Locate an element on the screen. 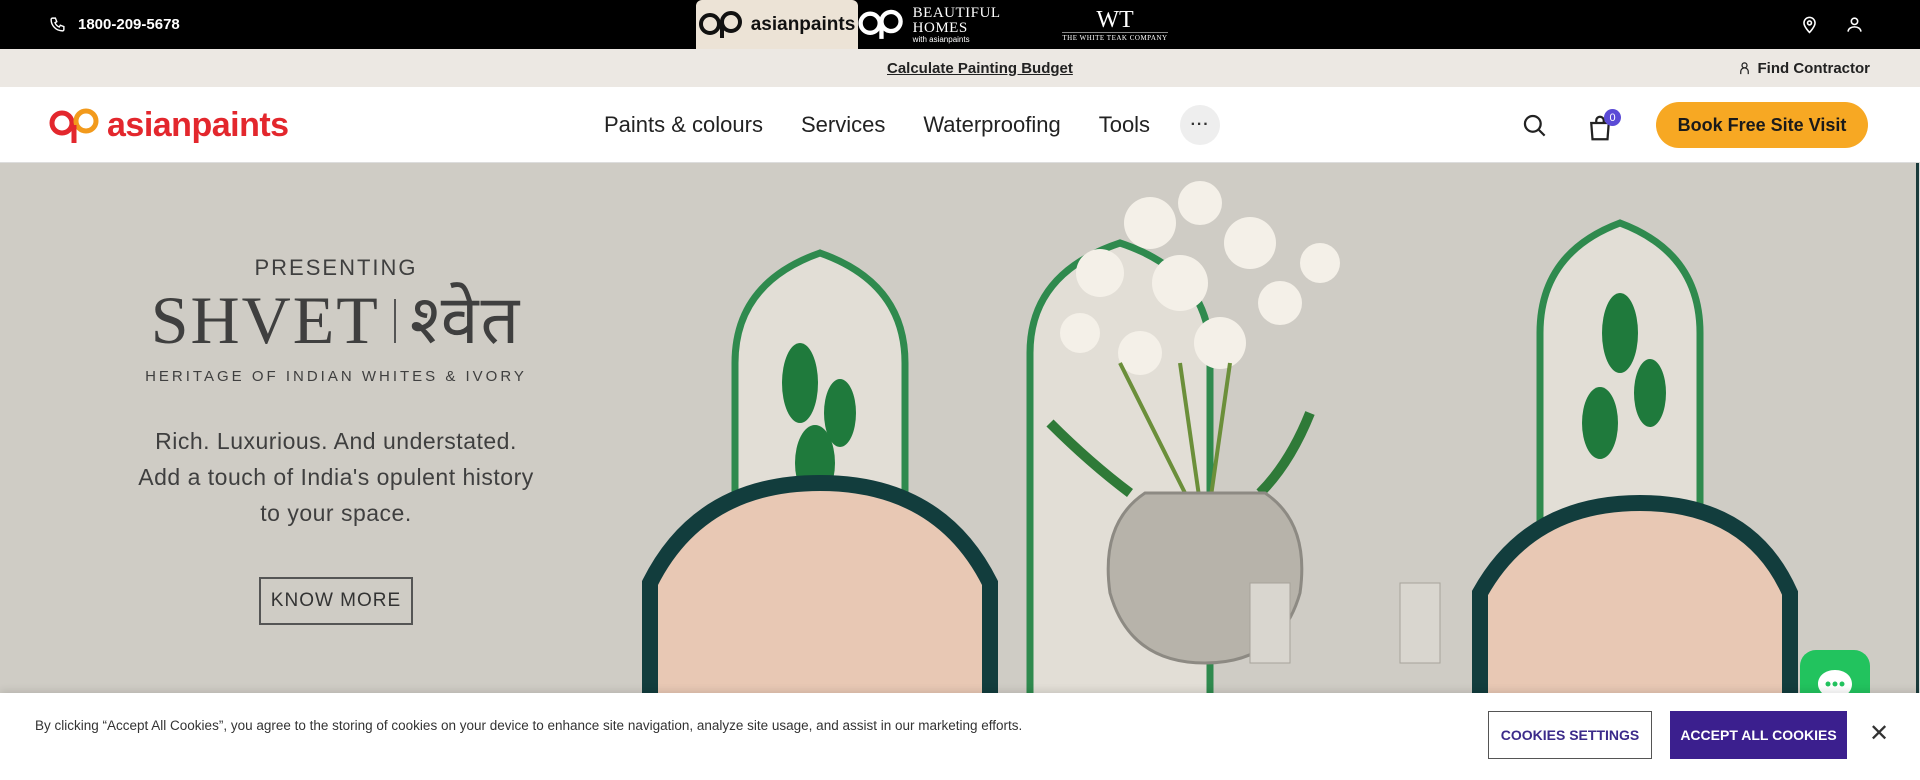 The width and height of the screenshot is (1920, 780). brand-tab-white-teak: WT THE WHITE TEAK COMPANY is located at coordinates (1115, 24).